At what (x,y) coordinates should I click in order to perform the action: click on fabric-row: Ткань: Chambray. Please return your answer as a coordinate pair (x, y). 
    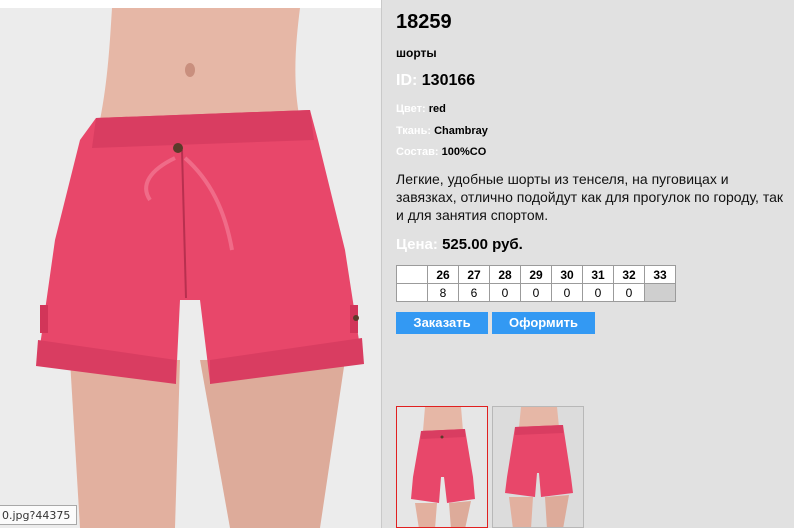
    Looking at the image, I should click on (442, 131).